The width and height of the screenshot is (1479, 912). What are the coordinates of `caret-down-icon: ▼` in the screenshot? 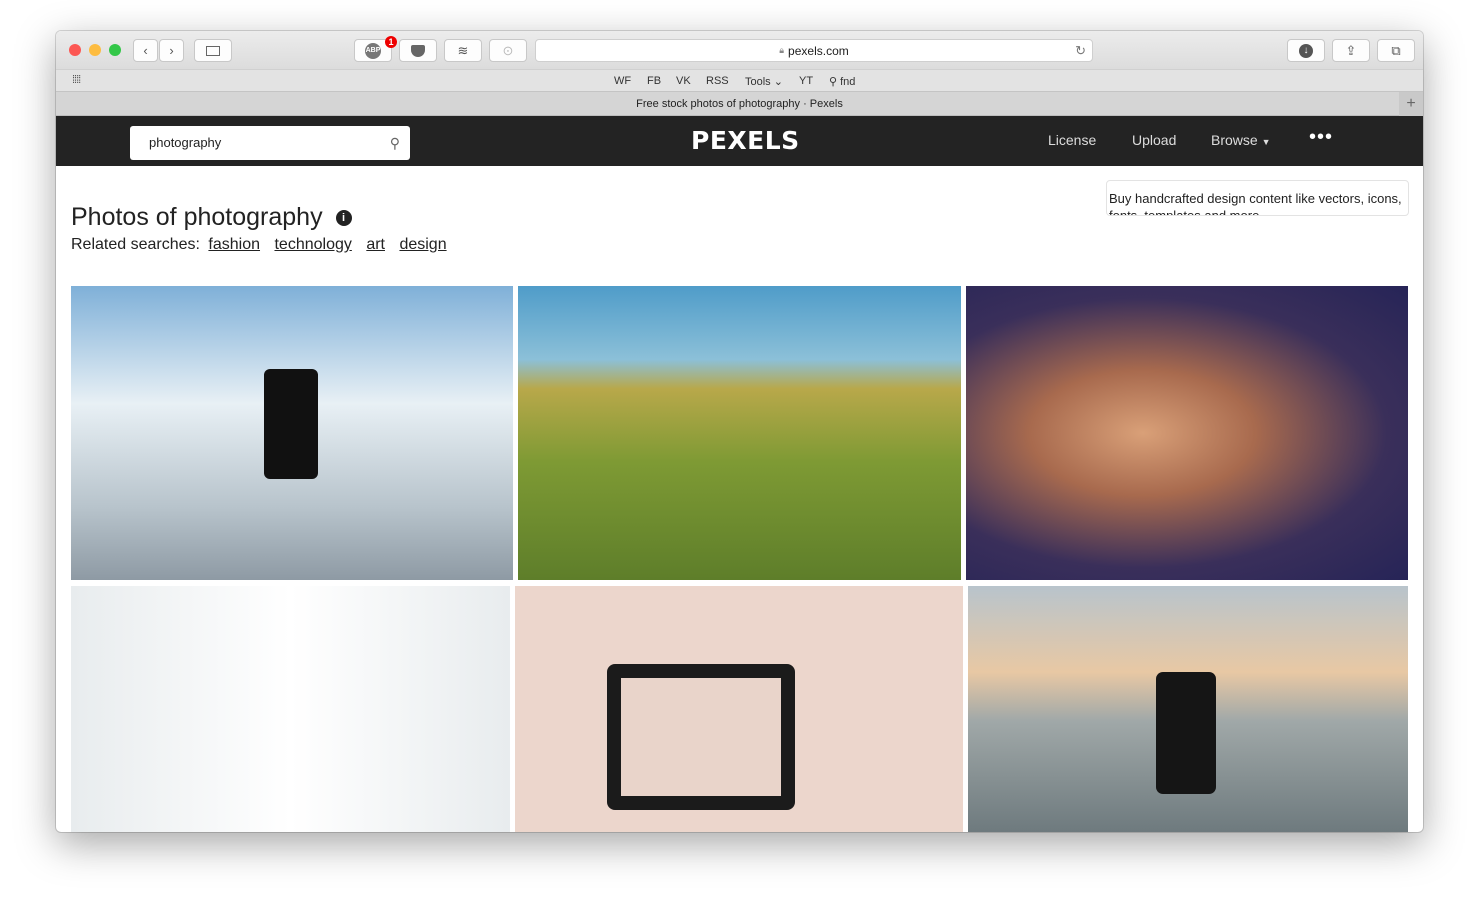 It's located at (1266, 142).